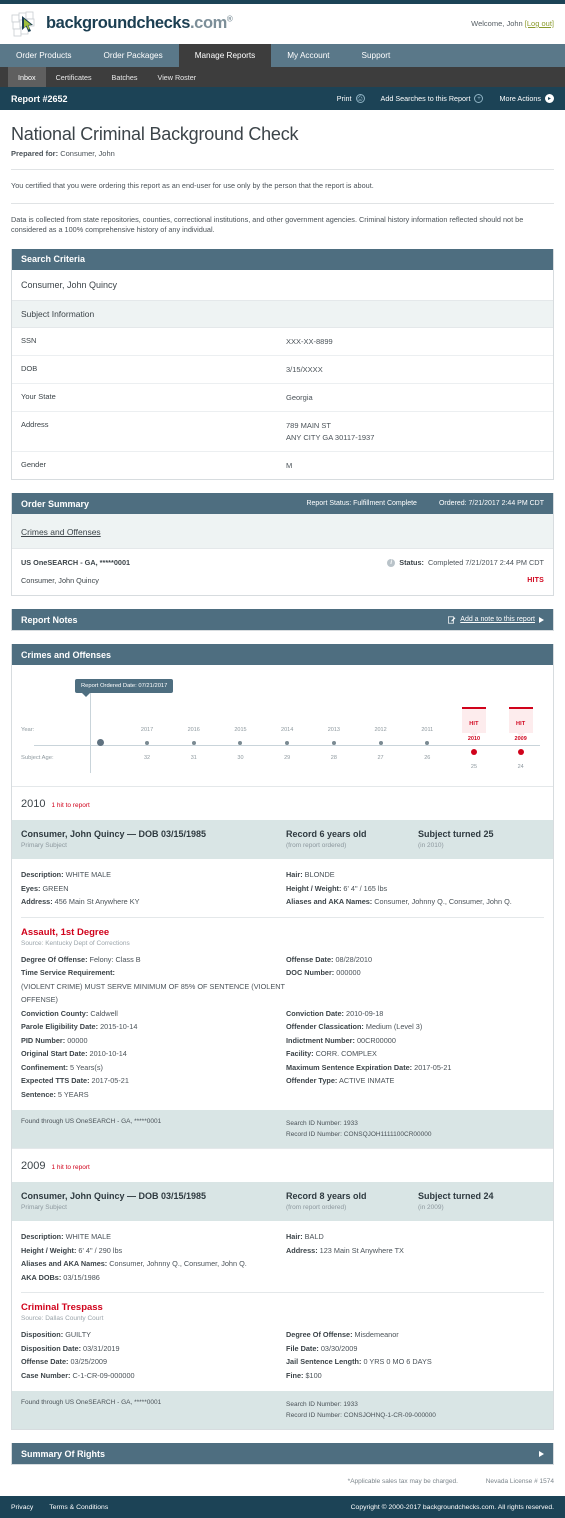 The width and height of the screenshot is (565, 1518). I want to click on add-note-link: Add a note to this report, so click(497, 619).